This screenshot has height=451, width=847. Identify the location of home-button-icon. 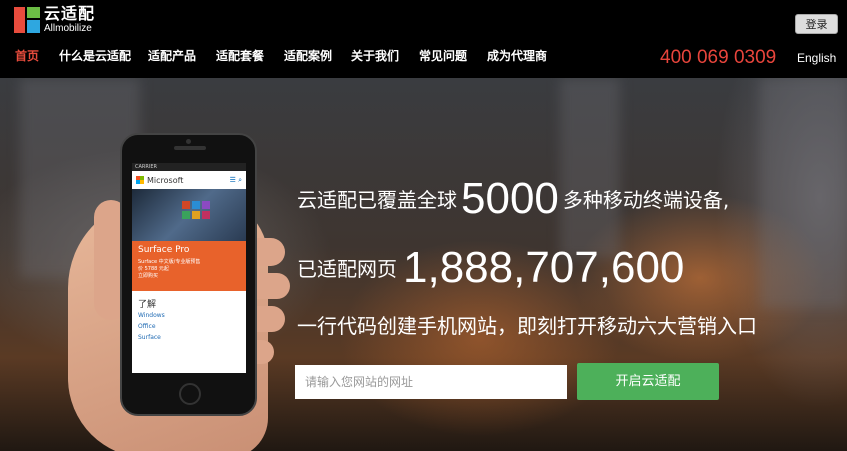
(190, 394).